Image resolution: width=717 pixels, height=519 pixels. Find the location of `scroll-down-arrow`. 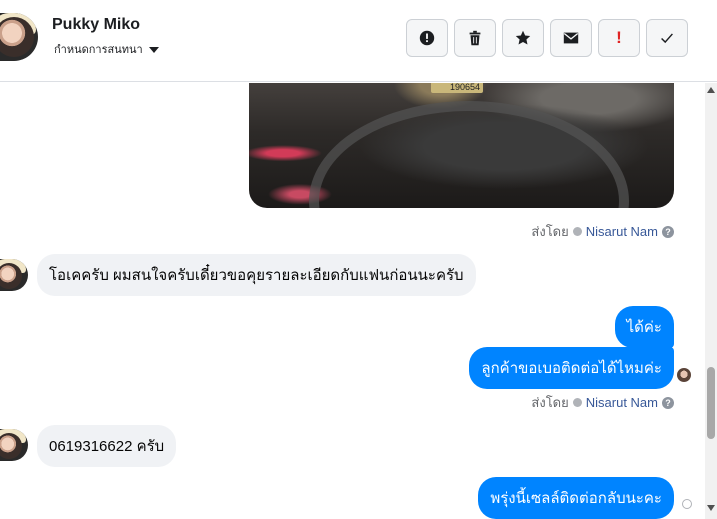

scroll-down-arrow is located at coordinates (711, 508).